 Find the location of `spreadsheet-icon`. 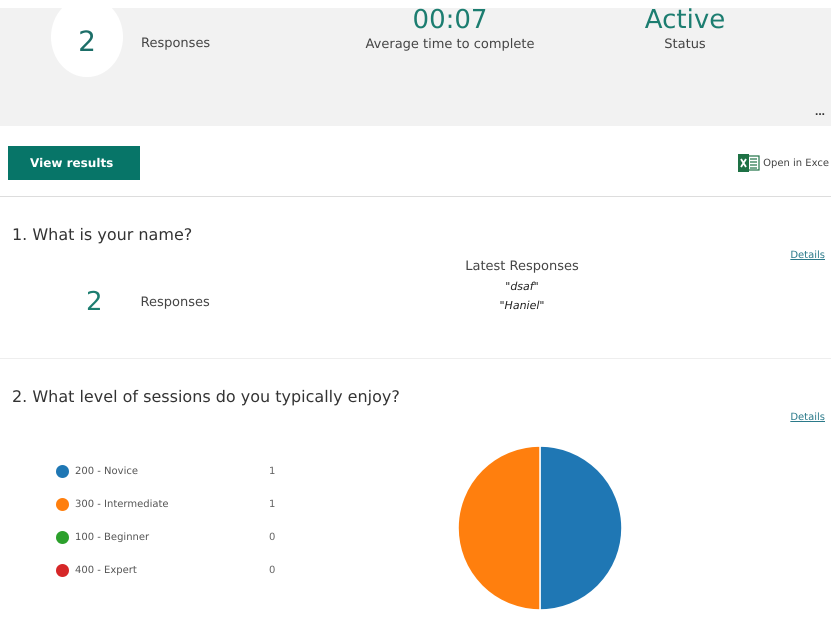

spreadsheet-icon is located at coordinates (749, 163).